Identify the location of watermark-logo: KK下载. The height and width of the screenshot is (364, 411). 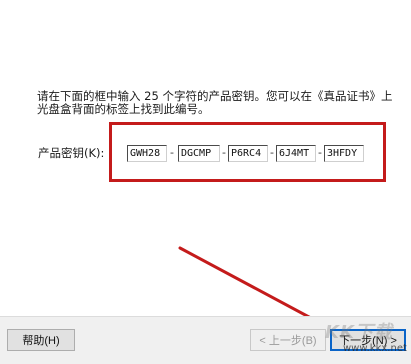
(359, 332).